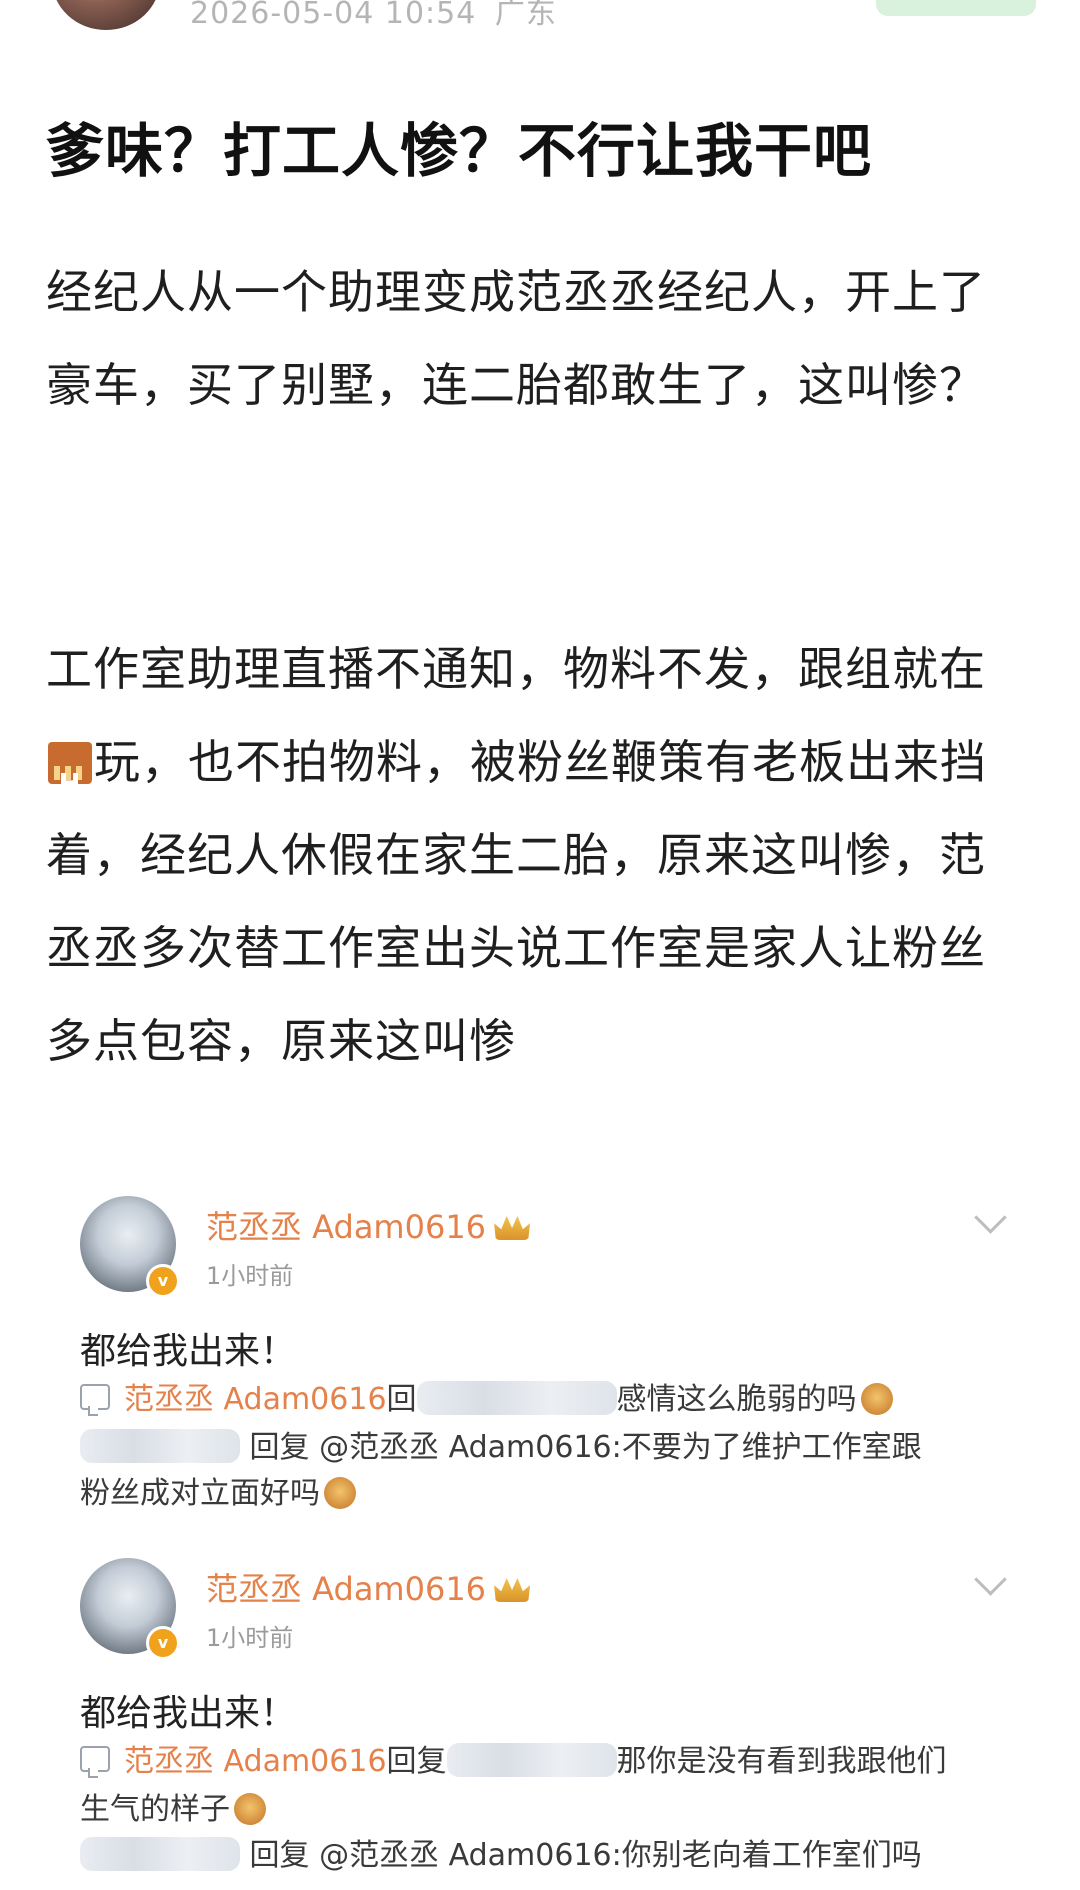  Describe the element at coordinates (516, 338) in the screenshot. I see `post-paragraph-1: 经纪人从一个助理变成范丞丞经纪人，开上了豪车，买了别墅，连二胎都敢生了，这叫惨？` at that location.